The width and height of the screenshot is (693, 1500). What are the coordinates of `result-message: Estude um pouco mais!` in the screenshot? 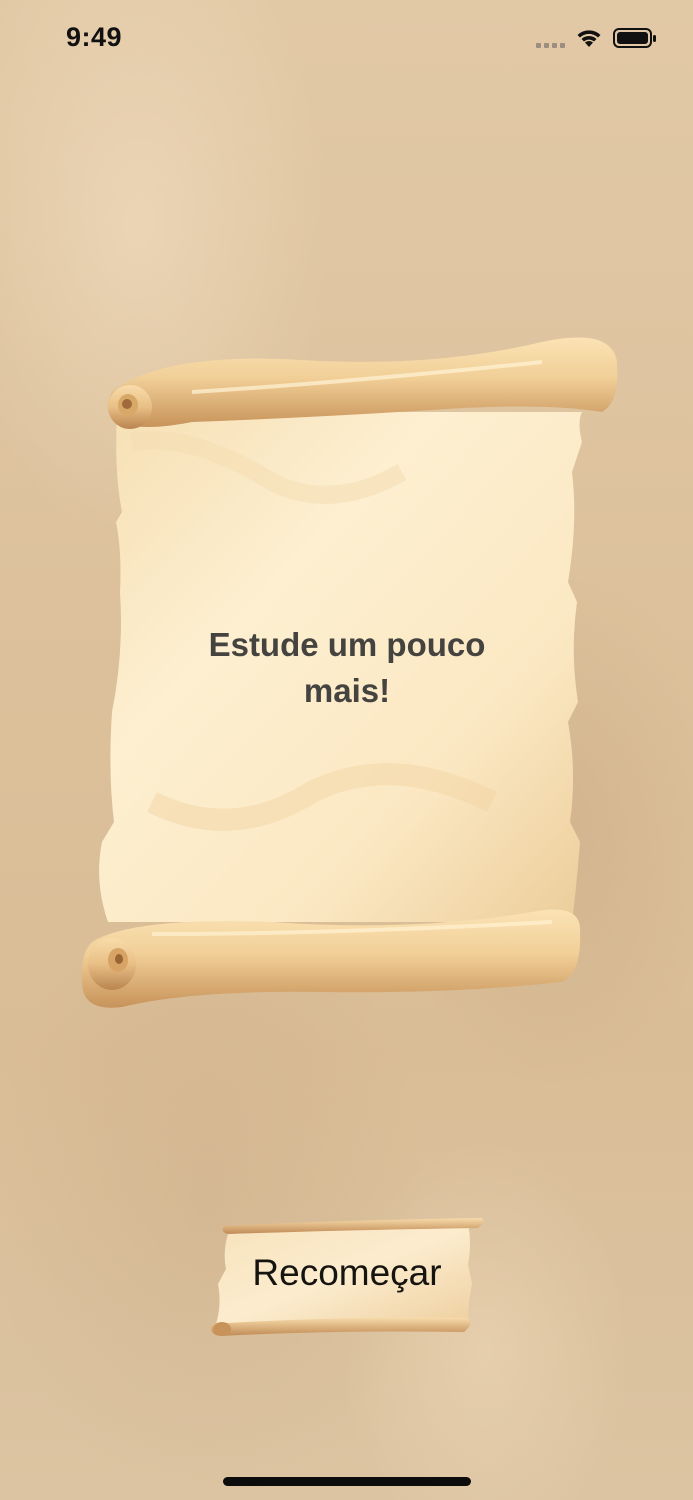 It's located at (347, 667).